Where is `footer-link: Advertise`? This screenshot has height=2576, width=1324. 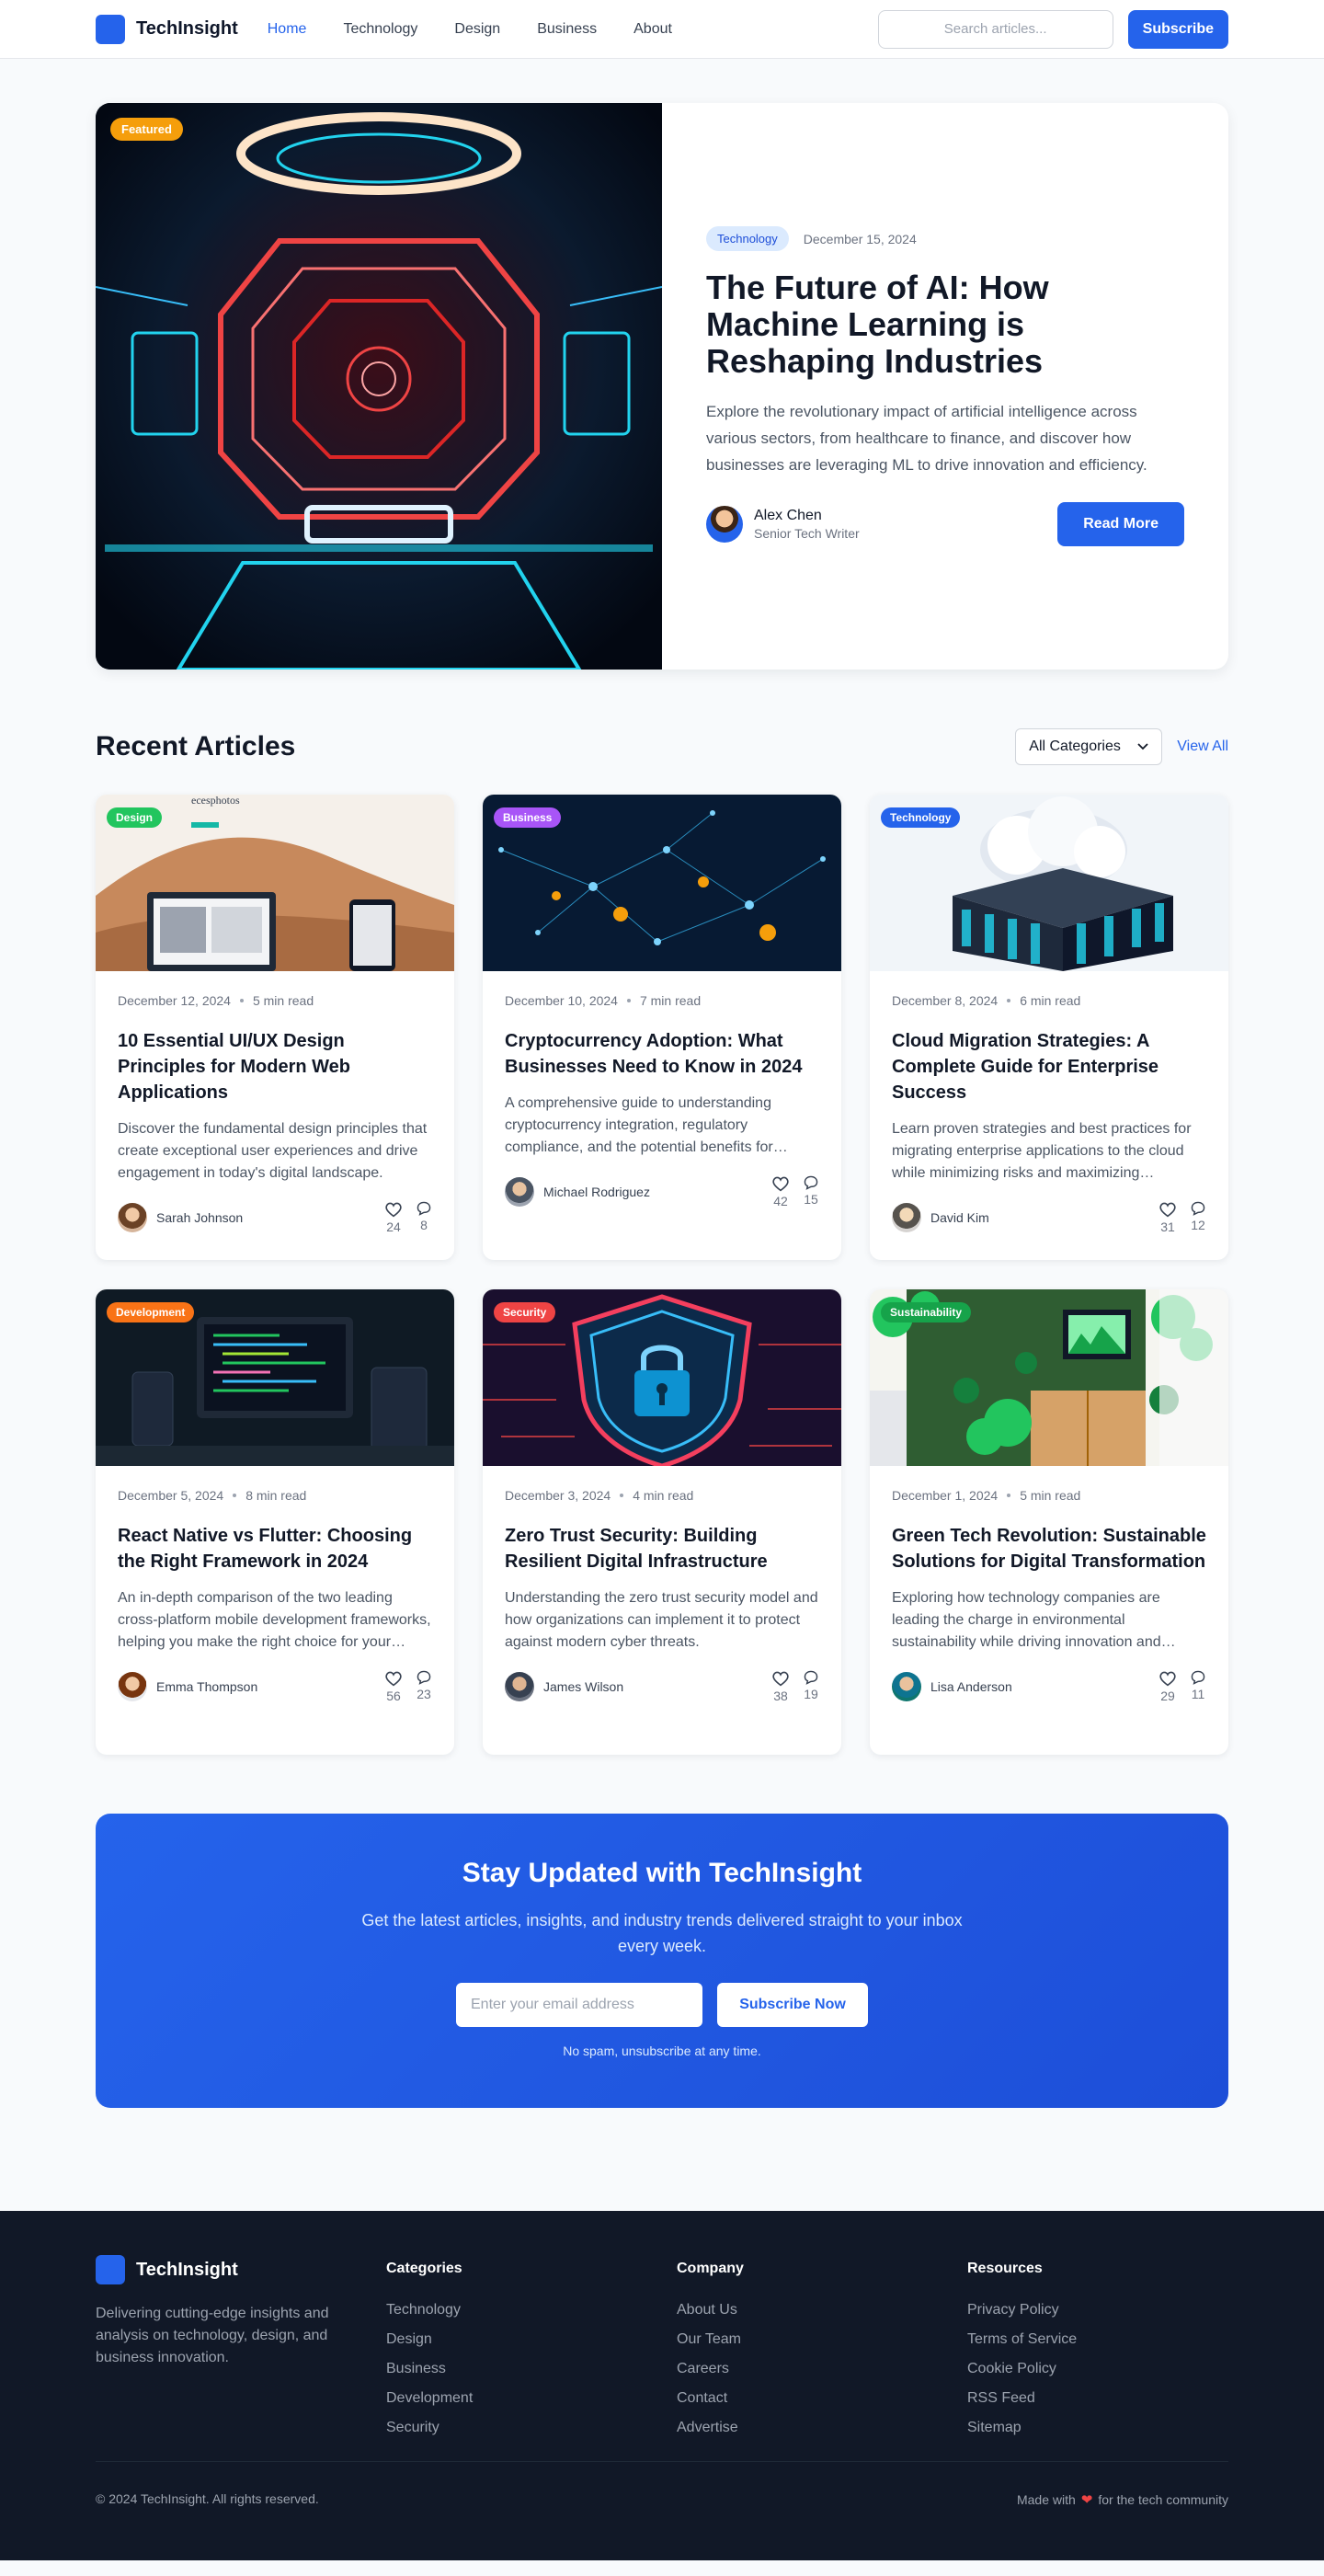 footer-link: Advertise is located at coordinates (822, 2428).